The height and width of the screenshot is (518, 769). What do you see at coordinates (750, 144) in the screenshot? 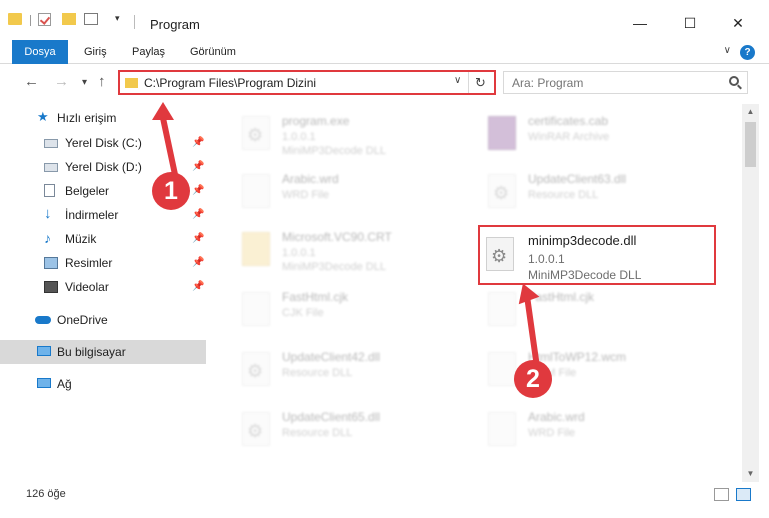
I see `scroll-thumb` at bounding box center [750, 144].